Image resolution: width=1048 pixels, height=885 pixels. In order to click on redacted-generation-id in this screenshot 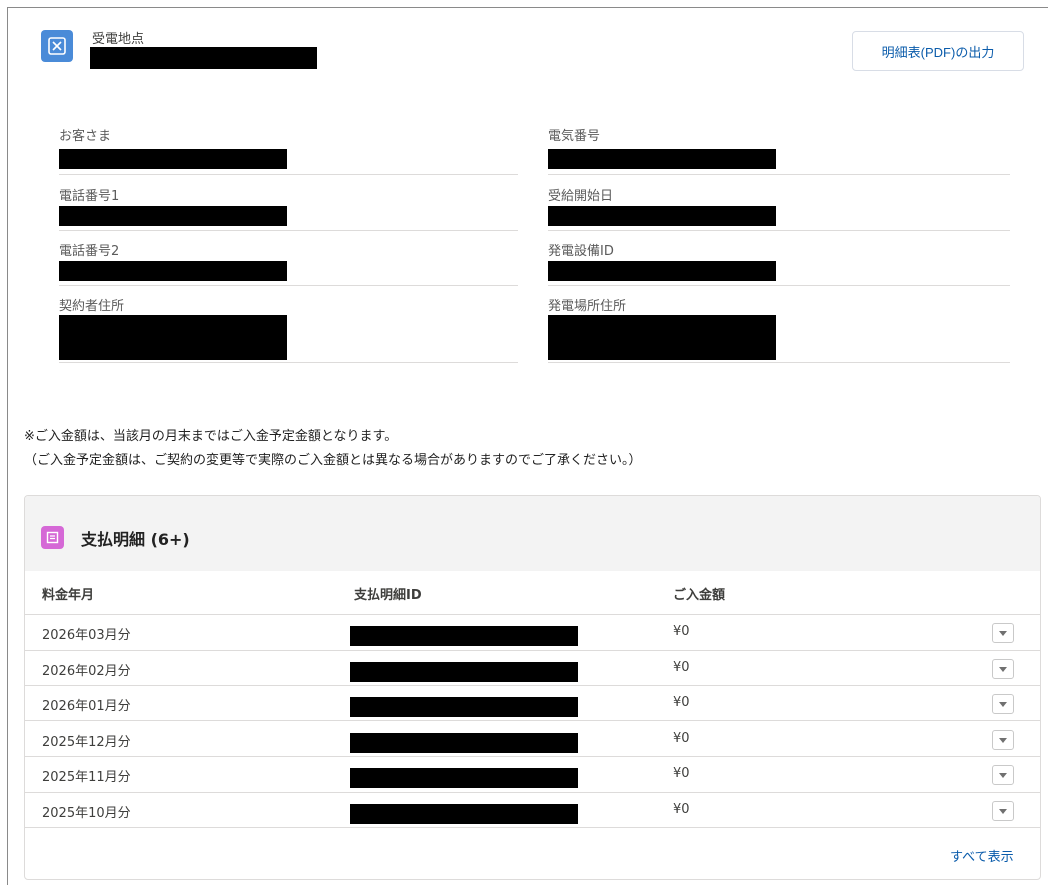, I will do `click(662, 271)`.